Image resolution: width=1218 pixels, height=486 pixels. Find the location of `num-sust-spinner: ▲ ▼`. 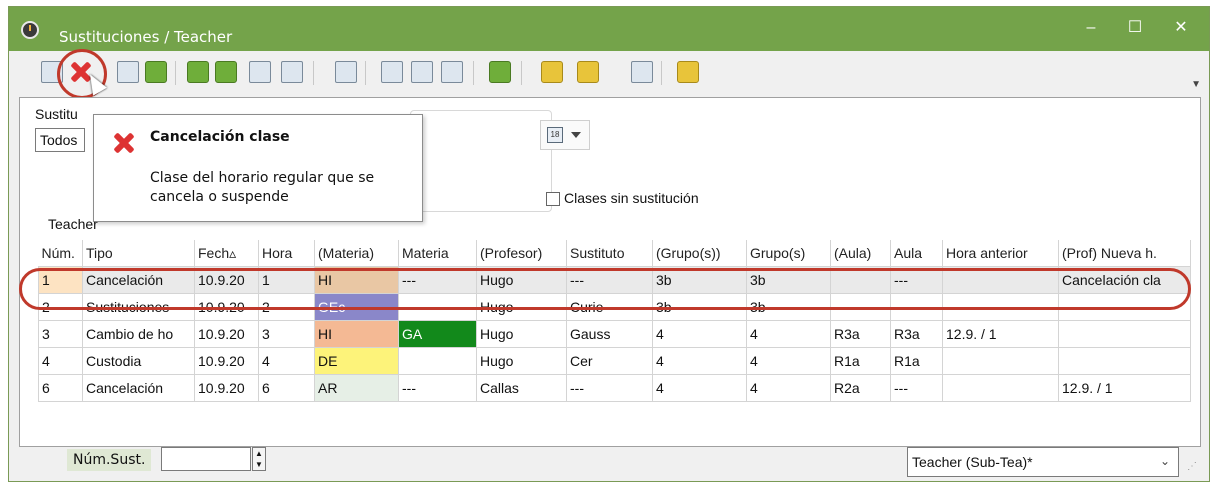

num-sust-spinner: ▲ ▼ is located at coordinates (259, 459).